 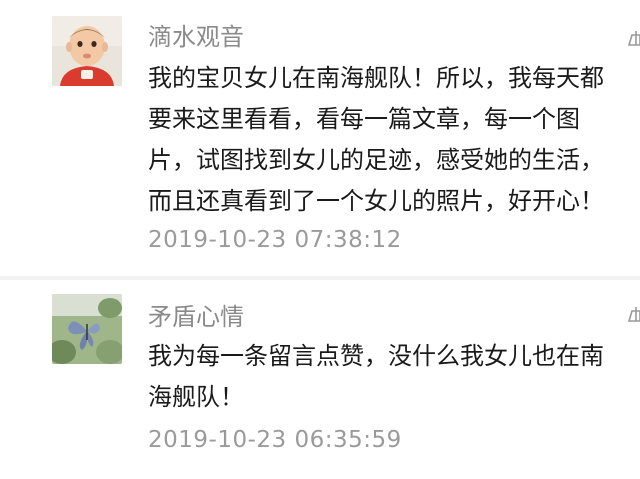 I want to click on comment-divider, so click(x=320, y=278).